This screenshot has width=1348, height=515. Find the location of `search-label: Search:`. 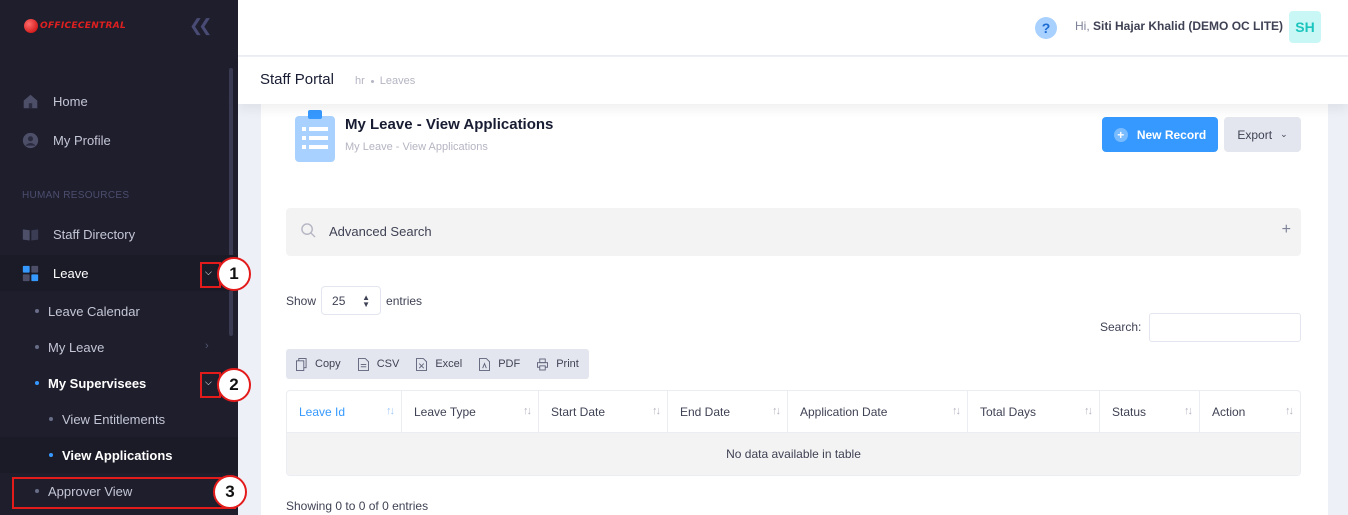

search-label: Search: is located at coordinates (1121, 327).